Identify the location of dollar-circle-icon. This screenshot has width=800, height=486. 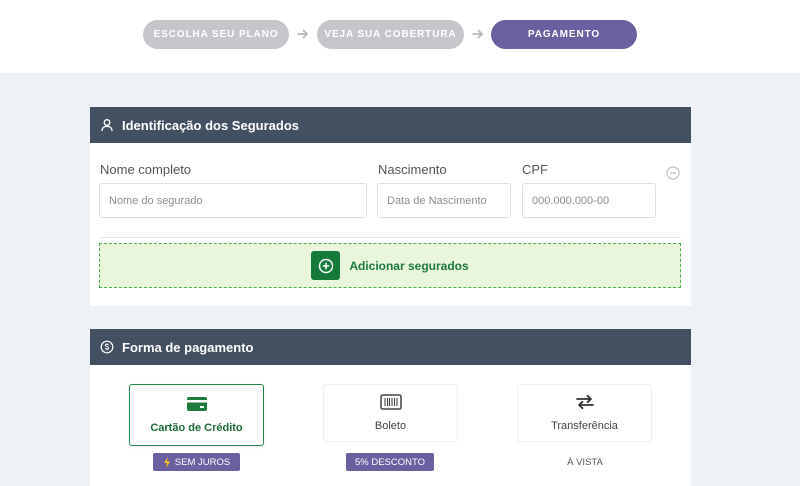
(107, 347).